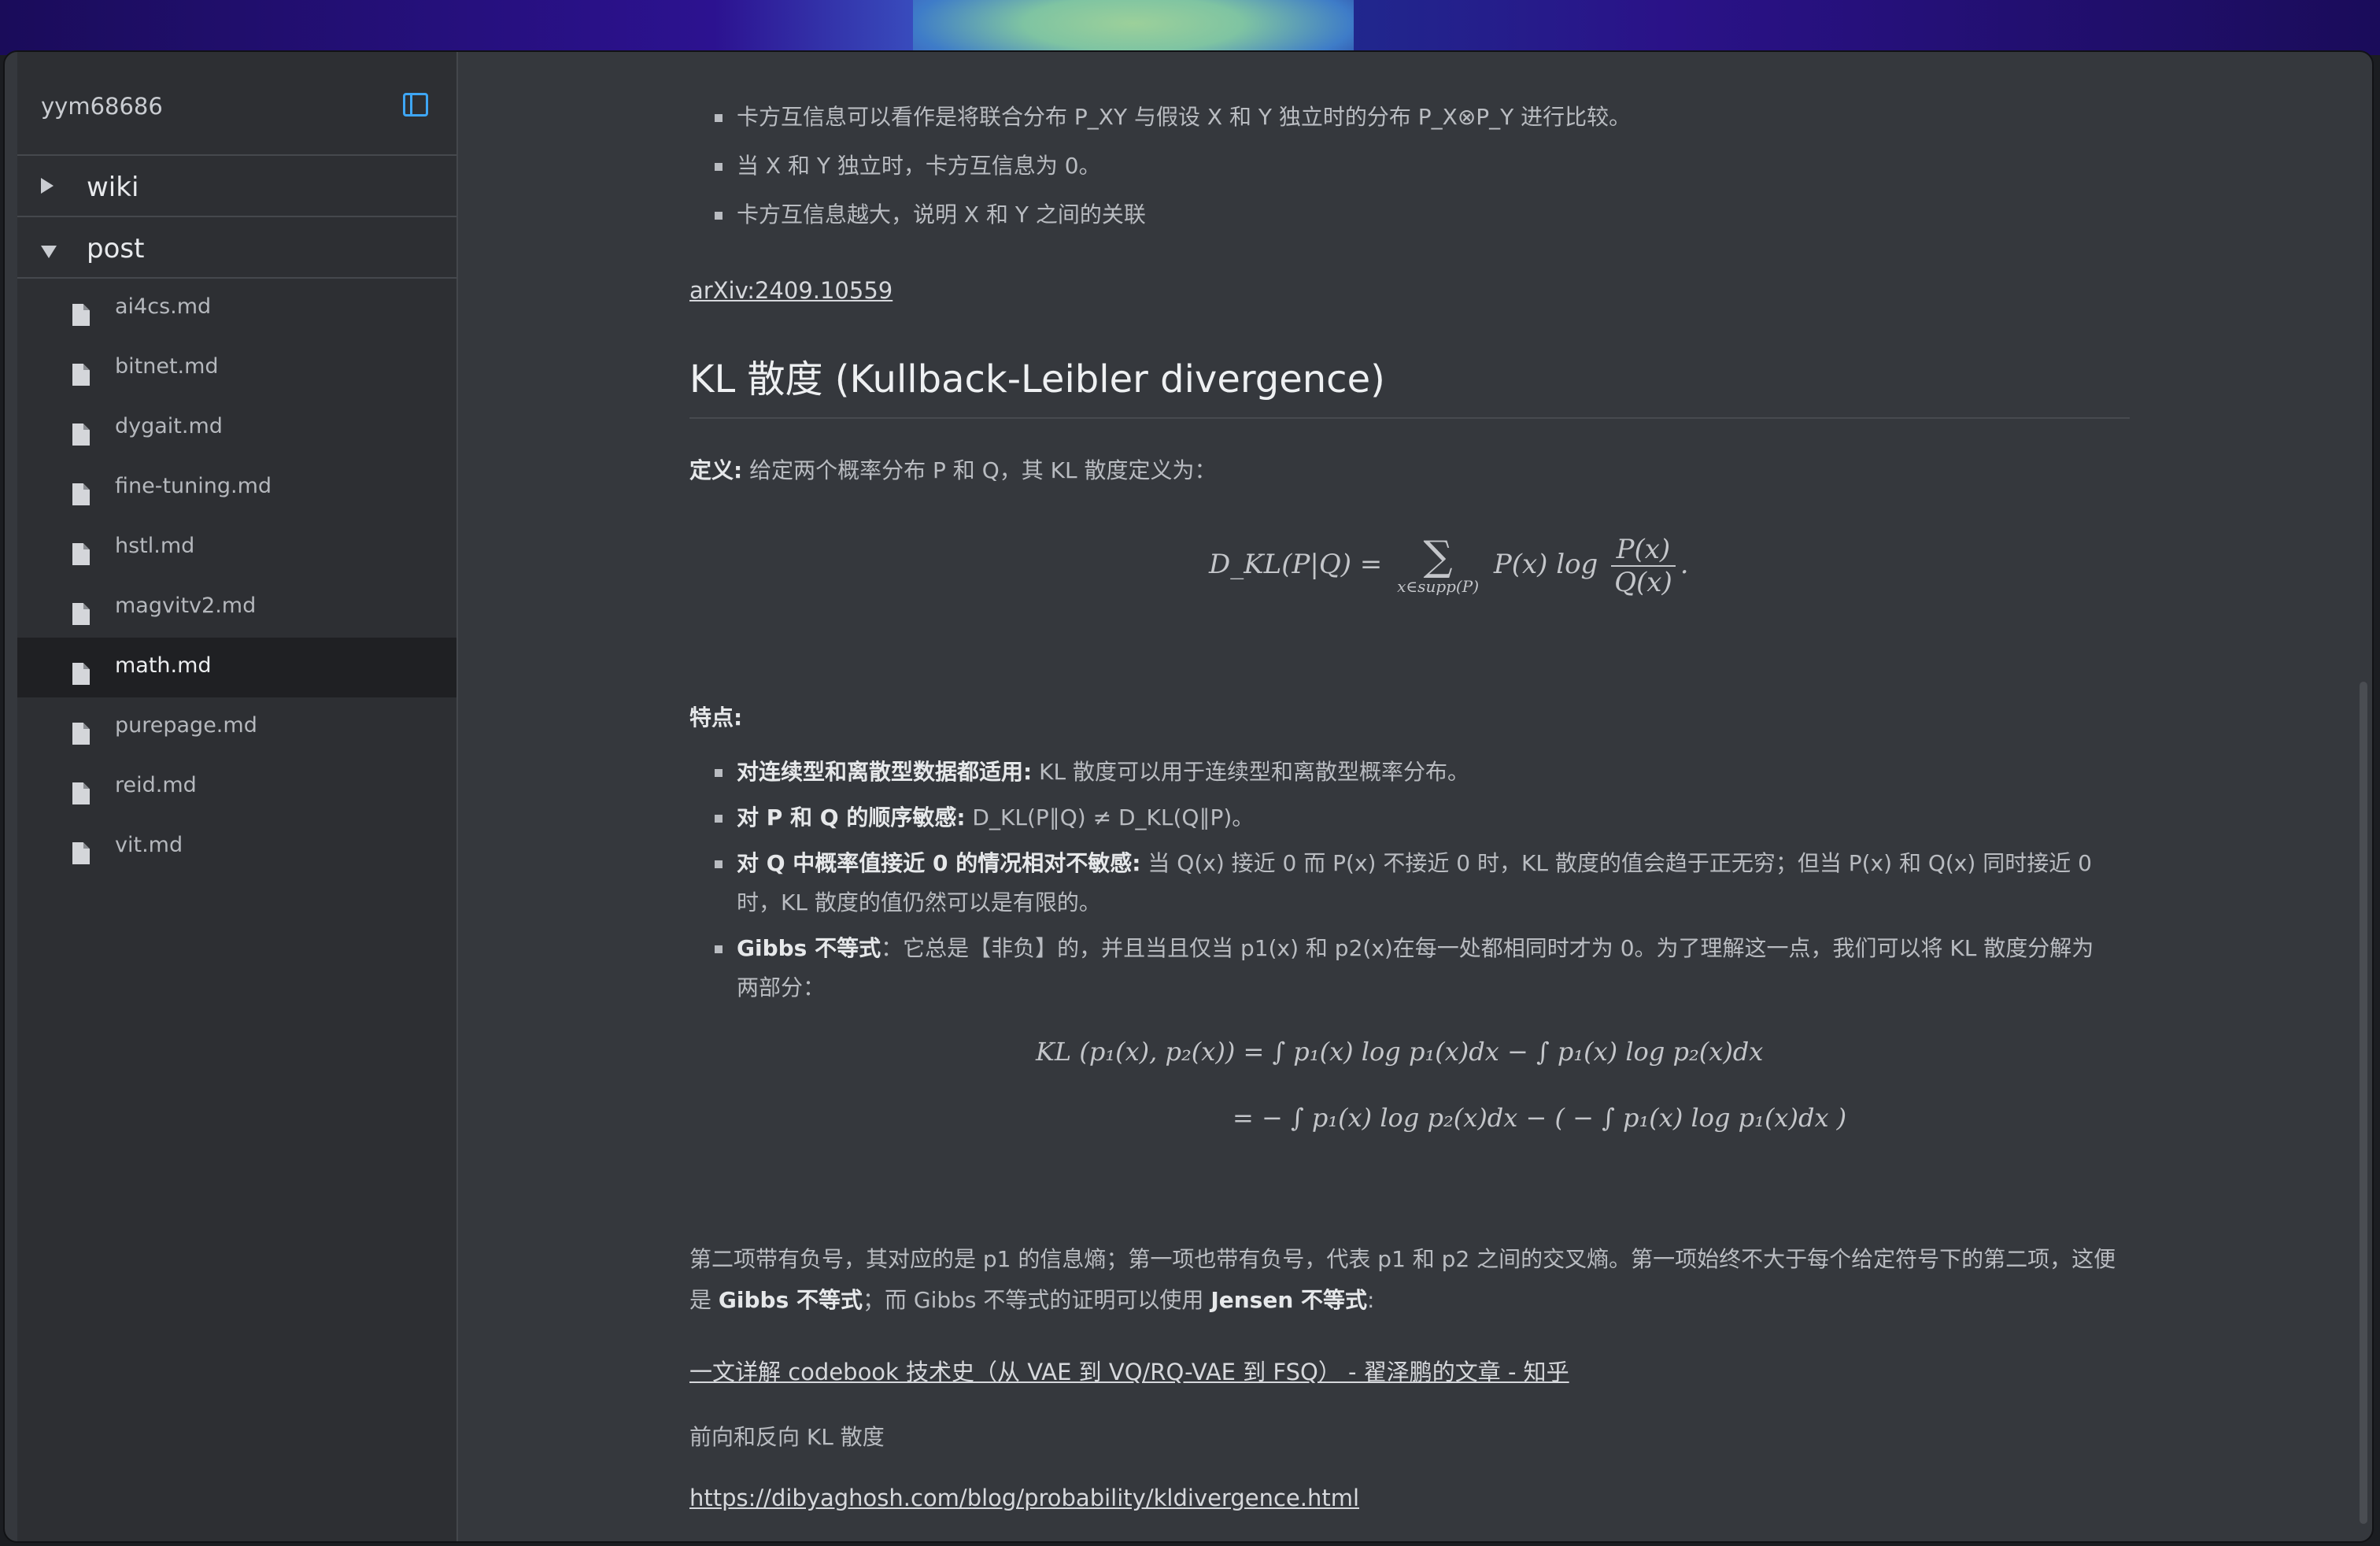 The image size is (2380, 1546). I want to click on file-name: magvitv2.md, so click(186, 606).